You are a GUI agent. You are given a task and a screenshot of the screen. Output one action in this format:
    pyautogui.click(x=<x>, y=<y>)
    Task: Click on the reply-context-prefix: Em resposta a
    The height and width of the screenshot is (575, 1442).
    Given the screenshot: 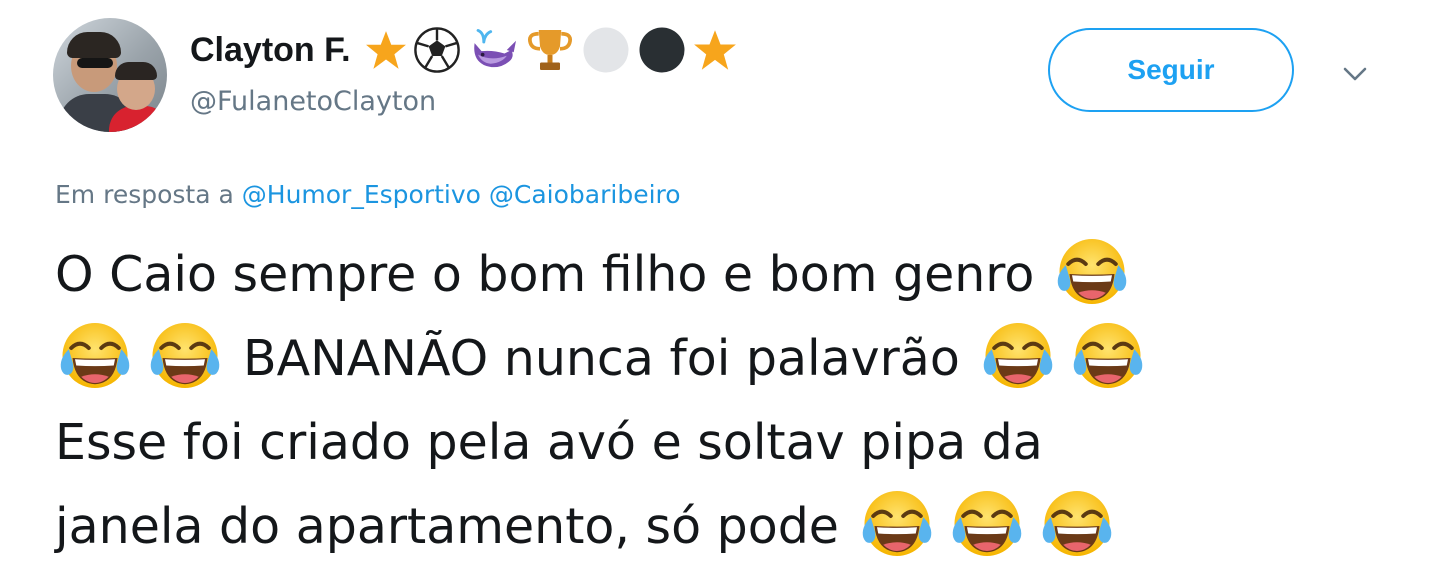 What is the action you would take?
    pyautogui.click(x=144, y=194)
    